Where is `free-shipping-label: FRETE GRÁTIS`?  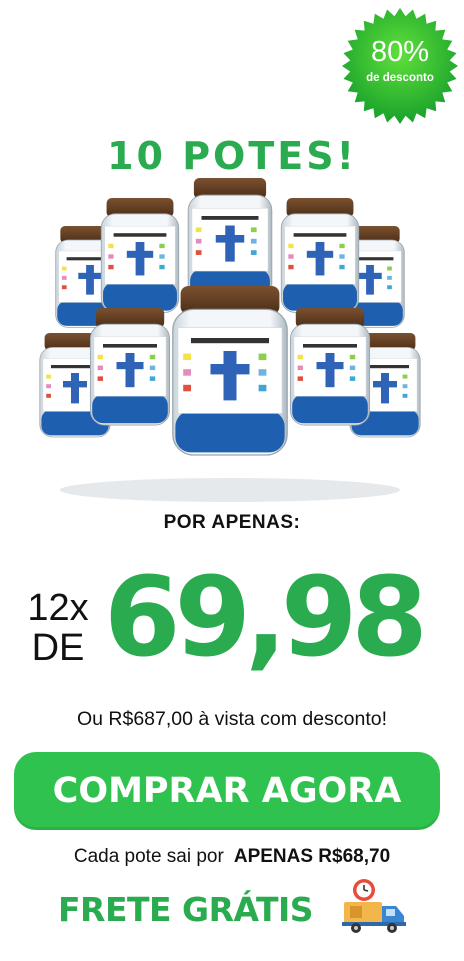 free-shipping-label: FRETE GRÁTIS is located at coordinates (186, 909).